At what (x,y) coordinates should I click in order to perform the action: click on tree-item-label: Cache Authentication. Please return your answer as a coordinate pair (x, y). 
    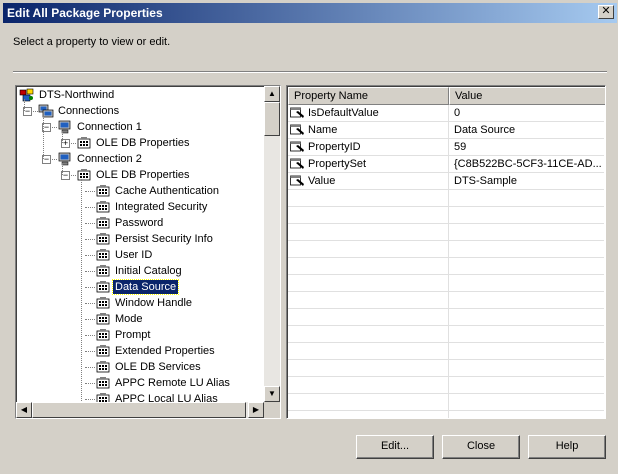
    Looking at the image, I should click on (167, 191).